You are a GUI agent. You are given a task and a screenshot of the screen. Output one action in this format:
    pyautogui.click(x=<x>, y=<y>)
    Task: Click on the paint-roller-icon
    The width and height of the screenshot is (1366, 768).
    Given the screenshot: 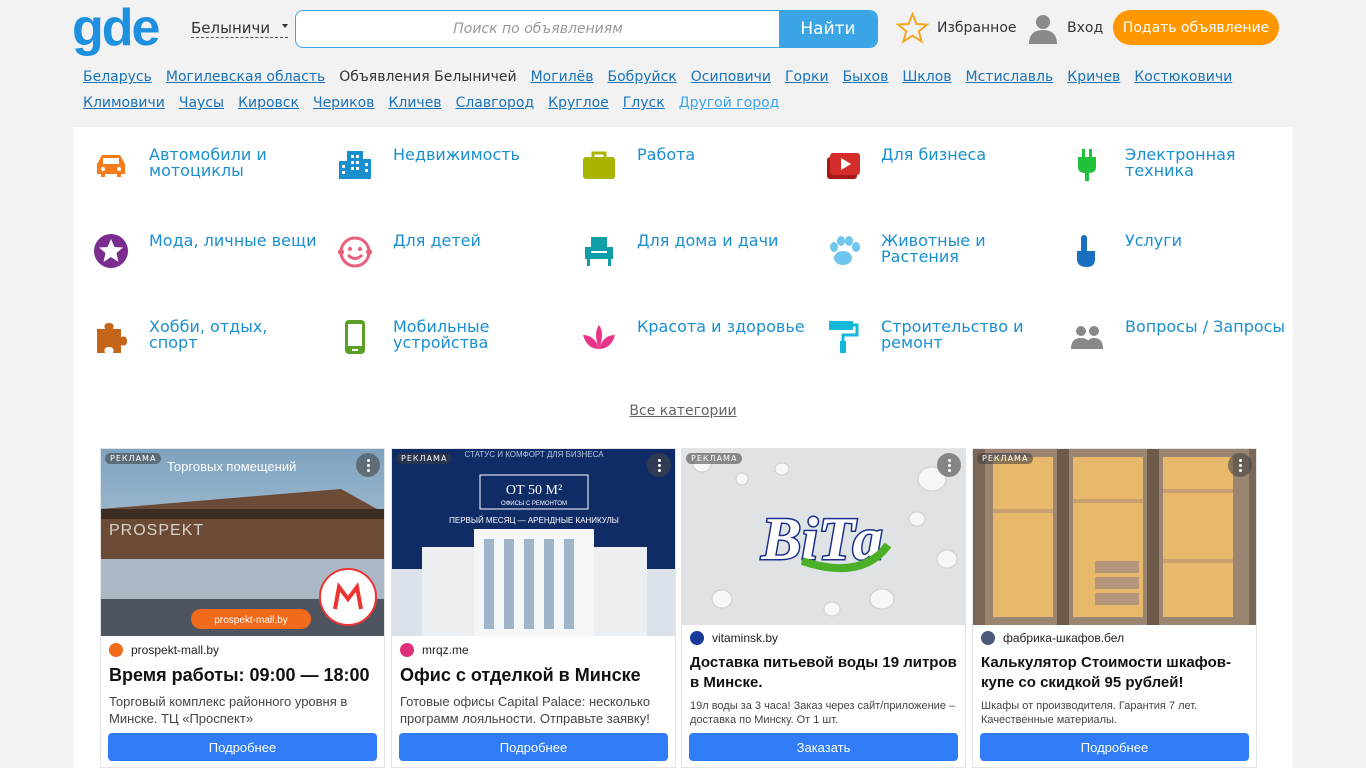 What is the action you would take?
    pyautogui.click(x=843, y=337)
    